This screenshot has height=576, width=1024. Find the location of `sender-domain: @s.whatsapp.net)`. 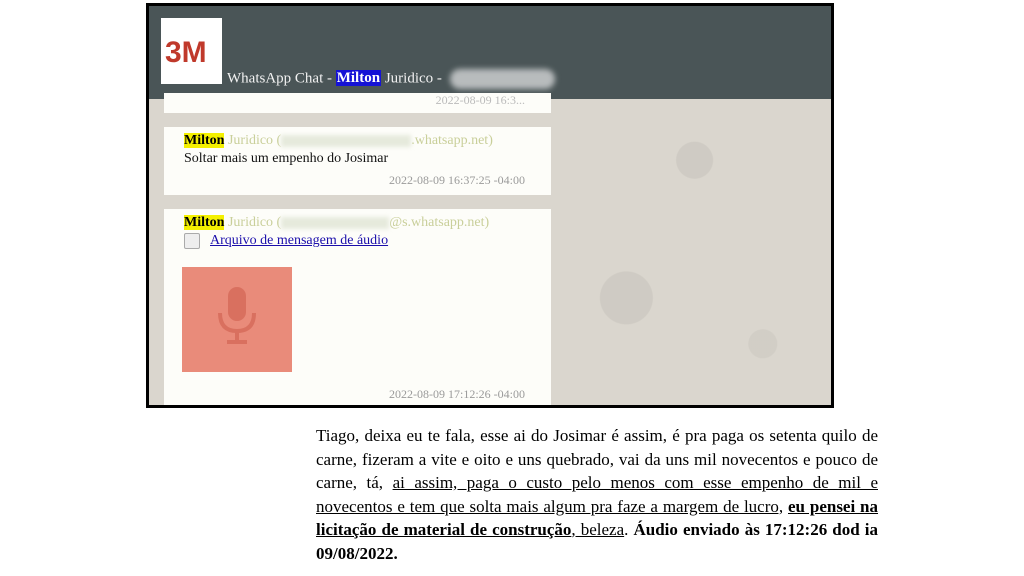

sender-domain: @s.whatsapp.net) is located at coordinates (439, 222).